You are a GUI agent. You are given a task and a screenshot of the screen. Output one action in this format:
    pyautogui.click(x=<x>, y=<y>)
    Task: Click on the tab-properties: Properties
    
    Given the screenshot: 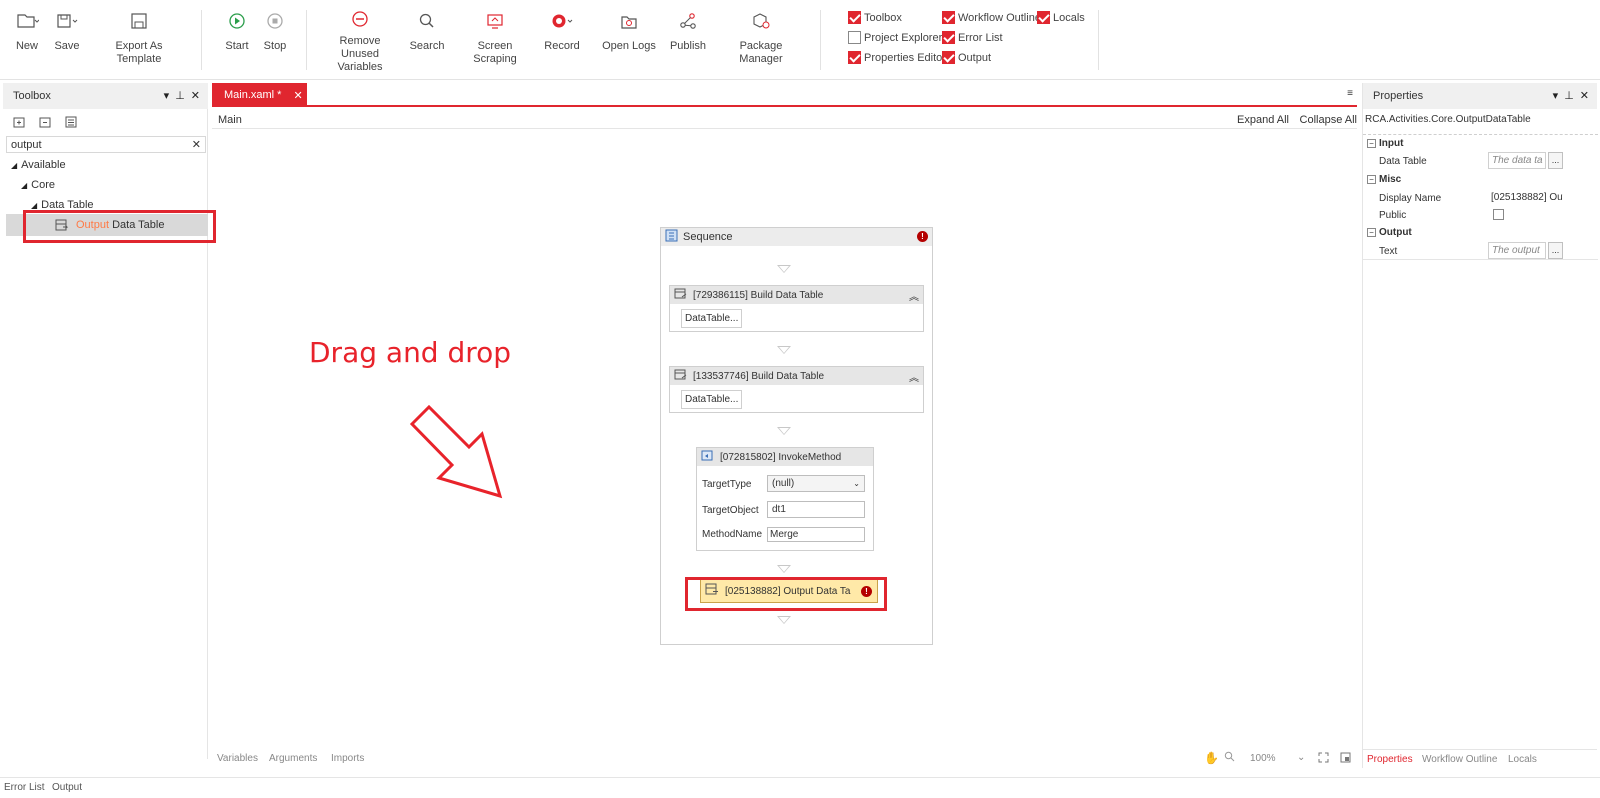 What is the action you would take?
    pyautogui.click(x=1390, y=759)
    